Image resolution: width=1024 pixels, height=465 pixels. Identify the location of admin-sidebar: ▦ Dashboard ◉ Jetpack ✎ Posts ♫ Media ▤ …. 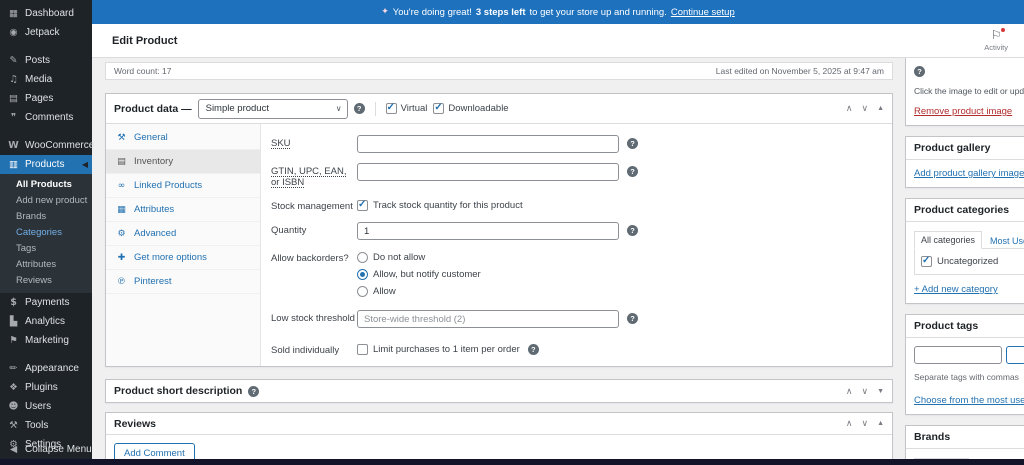
(47, 232).